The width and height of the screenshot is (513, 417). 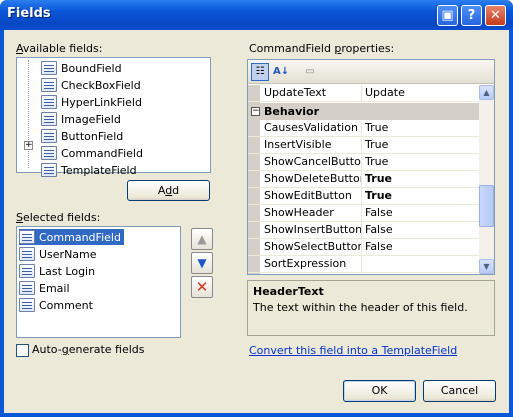 I want to click on list-item-last-login: Last Login, so click(x=57, y=271).